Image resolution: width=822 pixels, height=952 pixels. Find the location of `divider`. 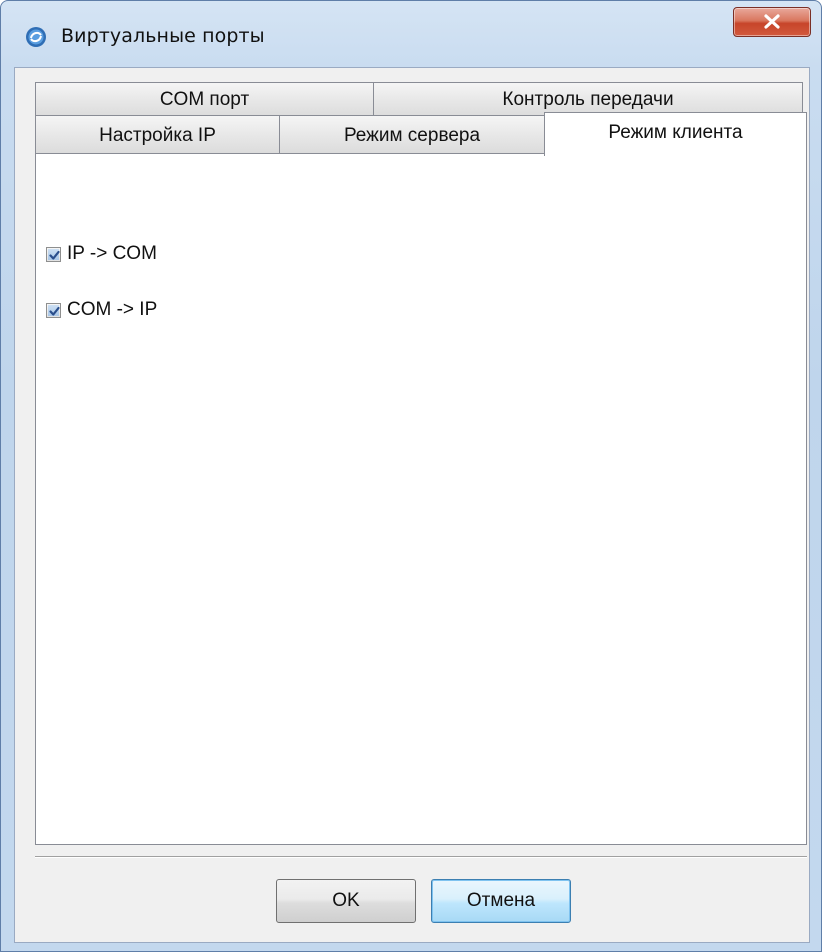

divider is located at coordinates (421, 857).